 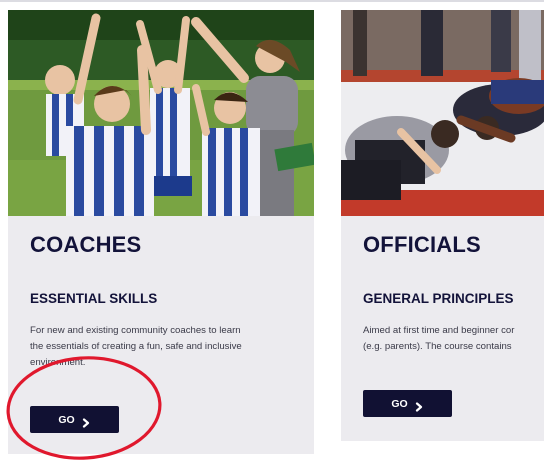 I want to click on description-line: environment., so click(x=58, y=362).